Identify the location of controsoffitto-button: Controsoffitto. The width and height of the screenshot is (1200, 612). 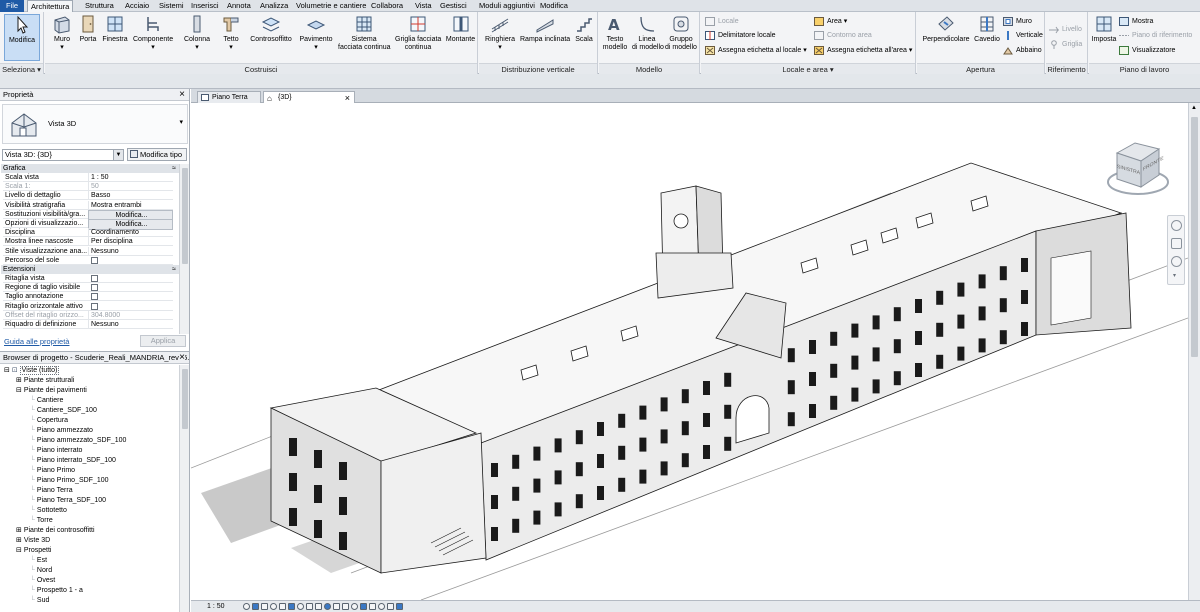
(271, 29).